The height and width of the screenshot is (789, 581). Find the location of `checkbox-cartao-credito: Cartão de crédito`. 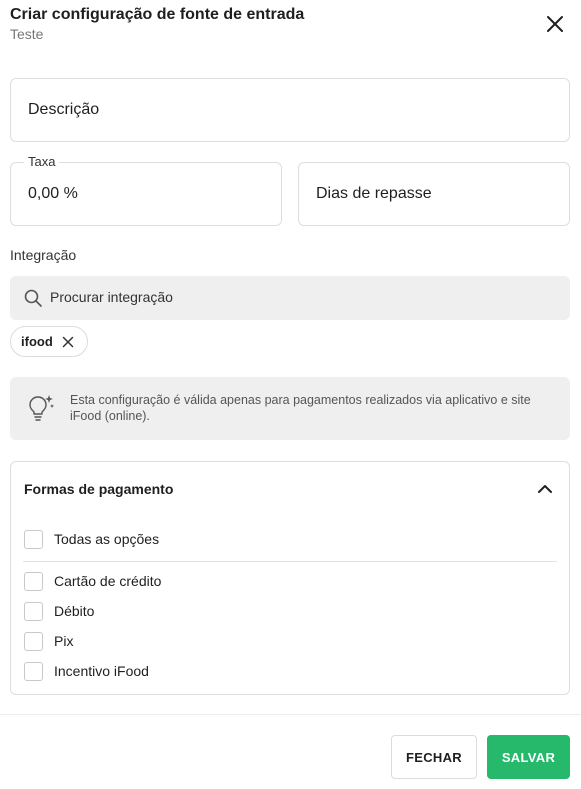

checkbox-cartao-credito: Cartão de crédito is located at coordinates (92, 581).